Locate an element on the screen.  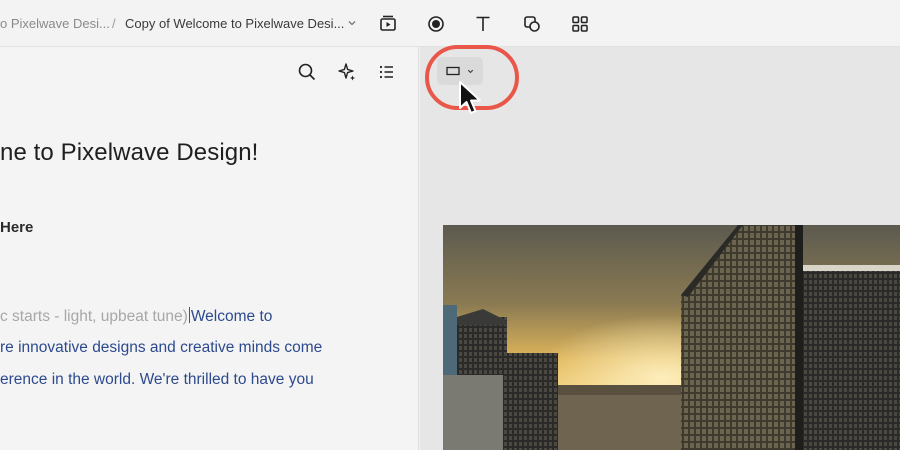
sparkle-icon is located at coordinates (347, 72).